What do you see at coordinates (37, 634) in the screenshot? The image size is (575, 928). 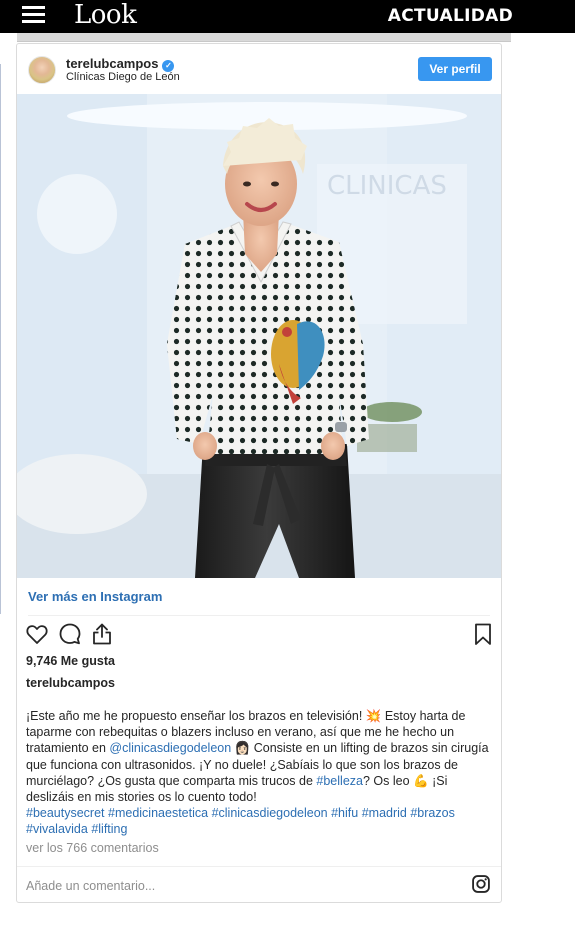 I see `heart-icon` at bounding box center [37, 634].